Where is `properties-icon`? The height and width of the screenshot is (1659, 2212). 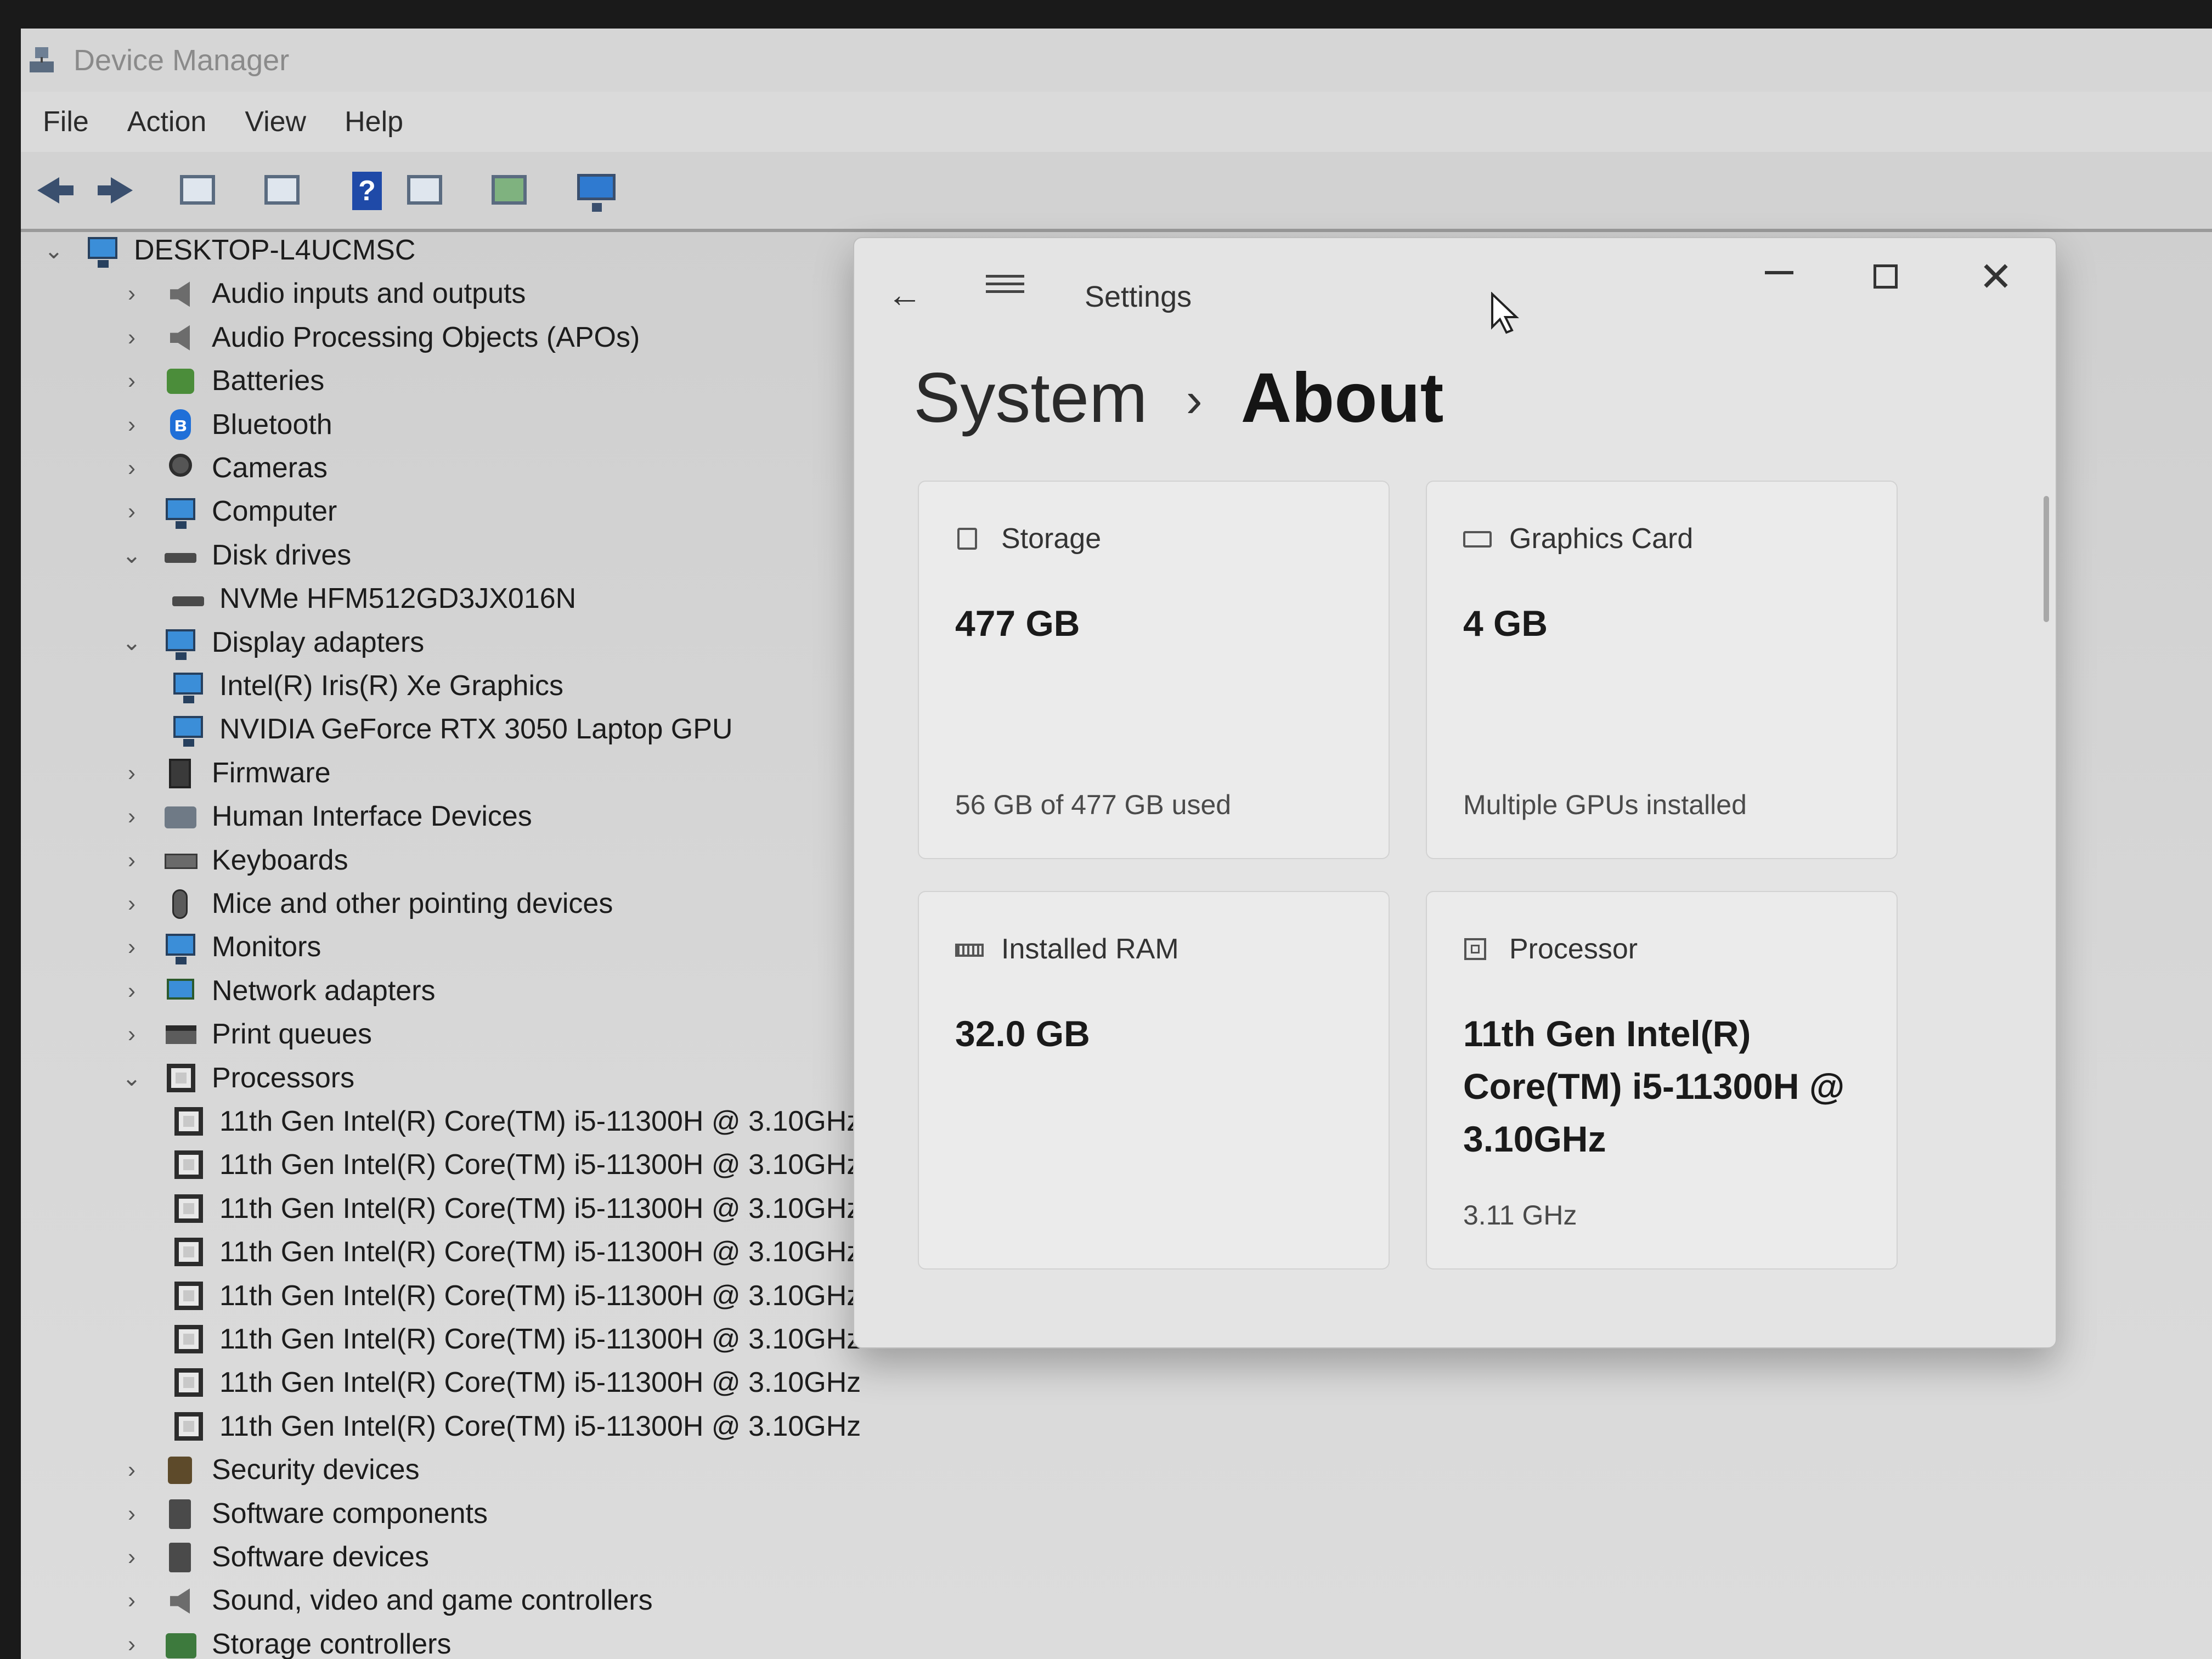
properties-icon is located at coordinates (199, 191).